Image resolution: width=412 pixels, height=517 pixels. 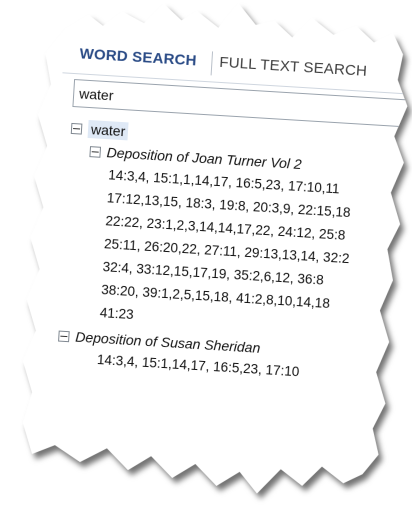 I want to click on tab-full-text-search: FULL TEXT SEARCH, so click(x=293, y=67).